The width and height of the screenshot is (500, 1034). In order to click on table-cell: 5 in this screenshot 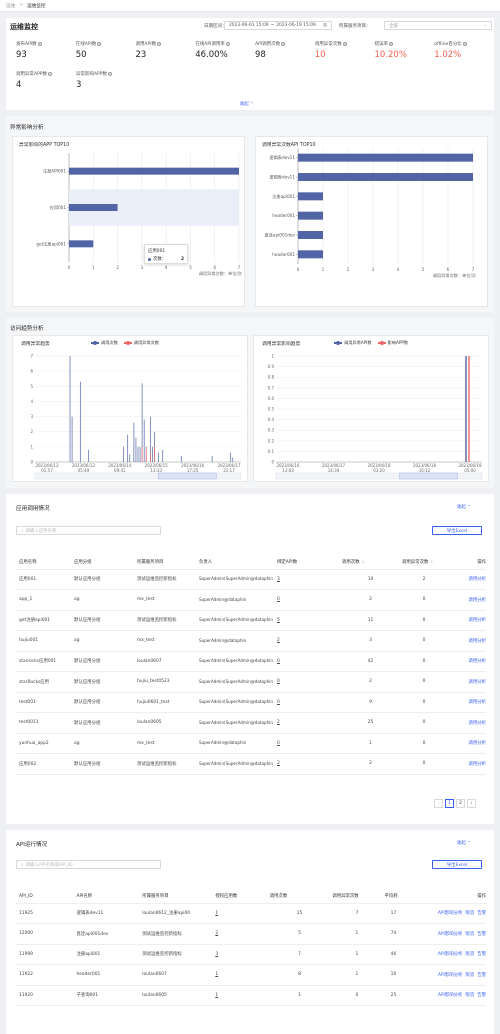, I will do `click(306, 620)`.